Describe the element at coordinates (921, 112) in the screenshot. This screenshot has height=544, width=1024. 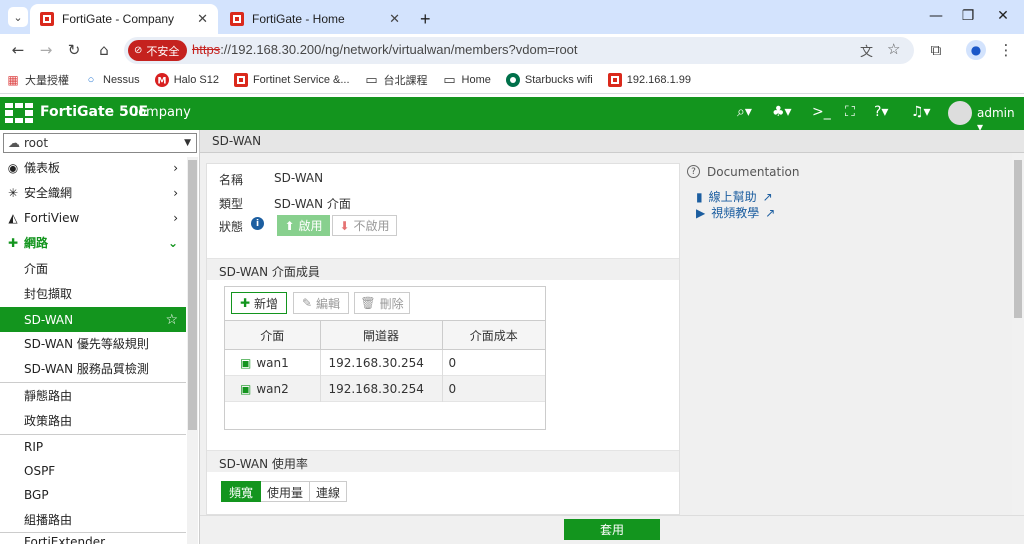
I see `notifications-bell-icon: ♫▾` at that location.